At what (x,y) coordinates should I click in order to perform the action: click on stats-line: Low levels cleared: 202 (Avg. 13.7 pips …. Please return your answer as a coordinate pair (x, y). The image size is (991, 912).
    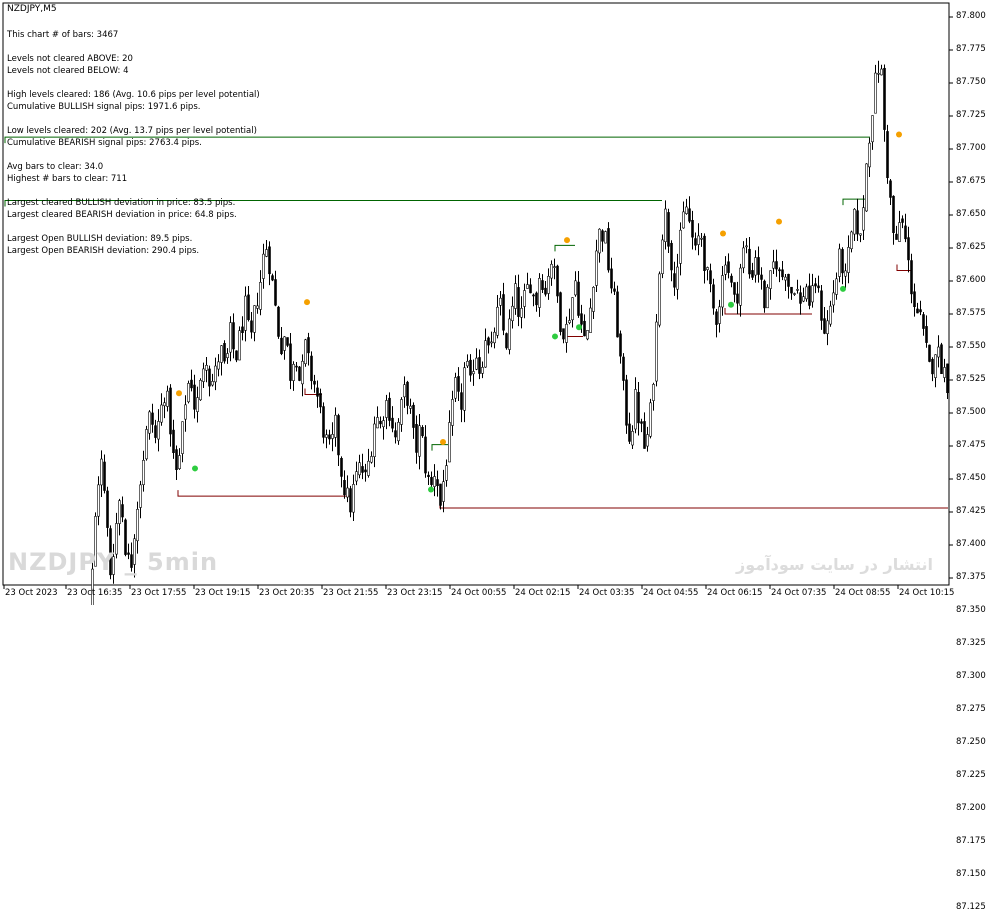
    Looking at the image, I should click on (132, 131).